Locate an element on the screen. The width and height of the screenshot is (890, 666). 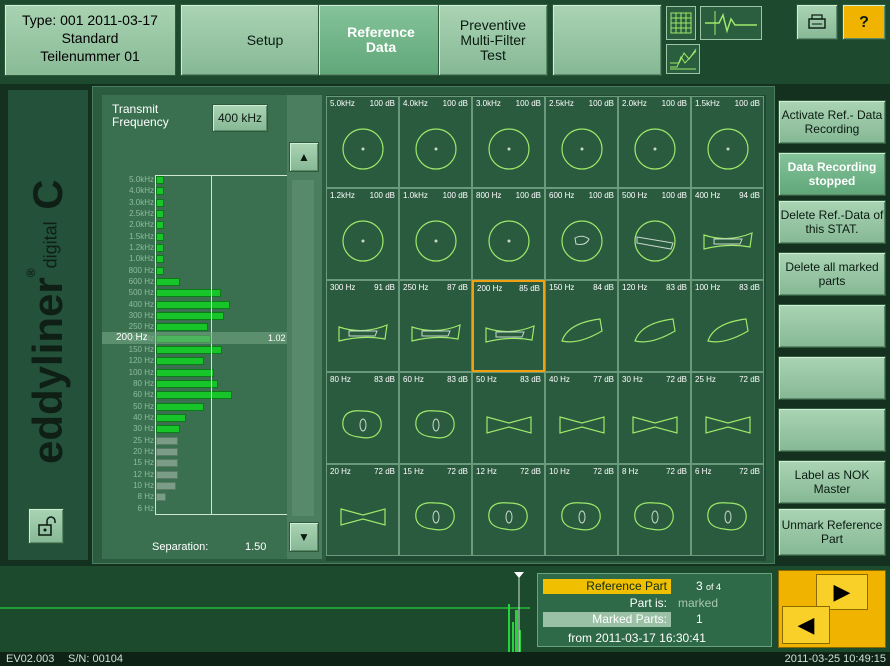
scrollbar-thumb is located at coordinates (303, 348).